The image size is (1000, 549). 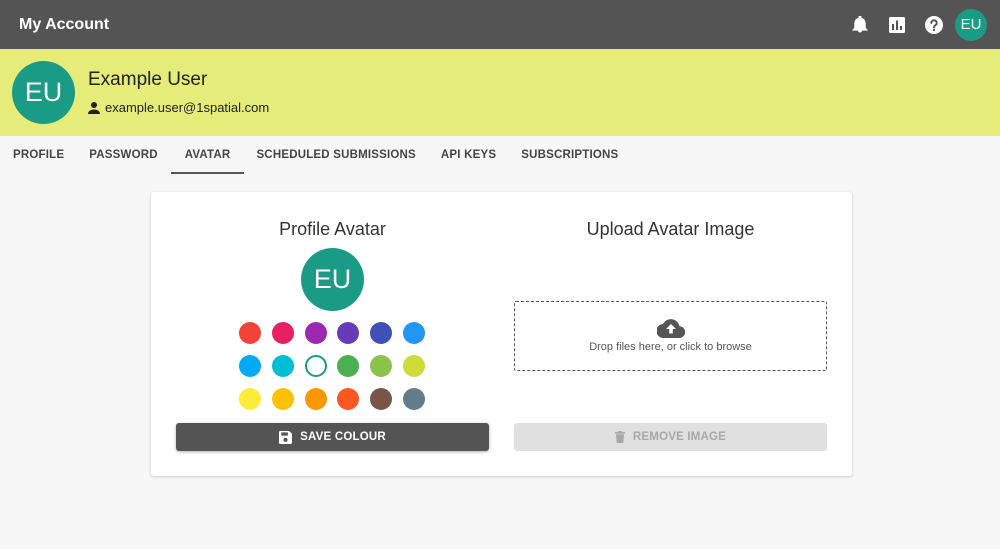 What do you see at coordinates (207, 155) in the screenshot?
I see `tab-avatar: AVATAR` at bounding box center [207, 155].